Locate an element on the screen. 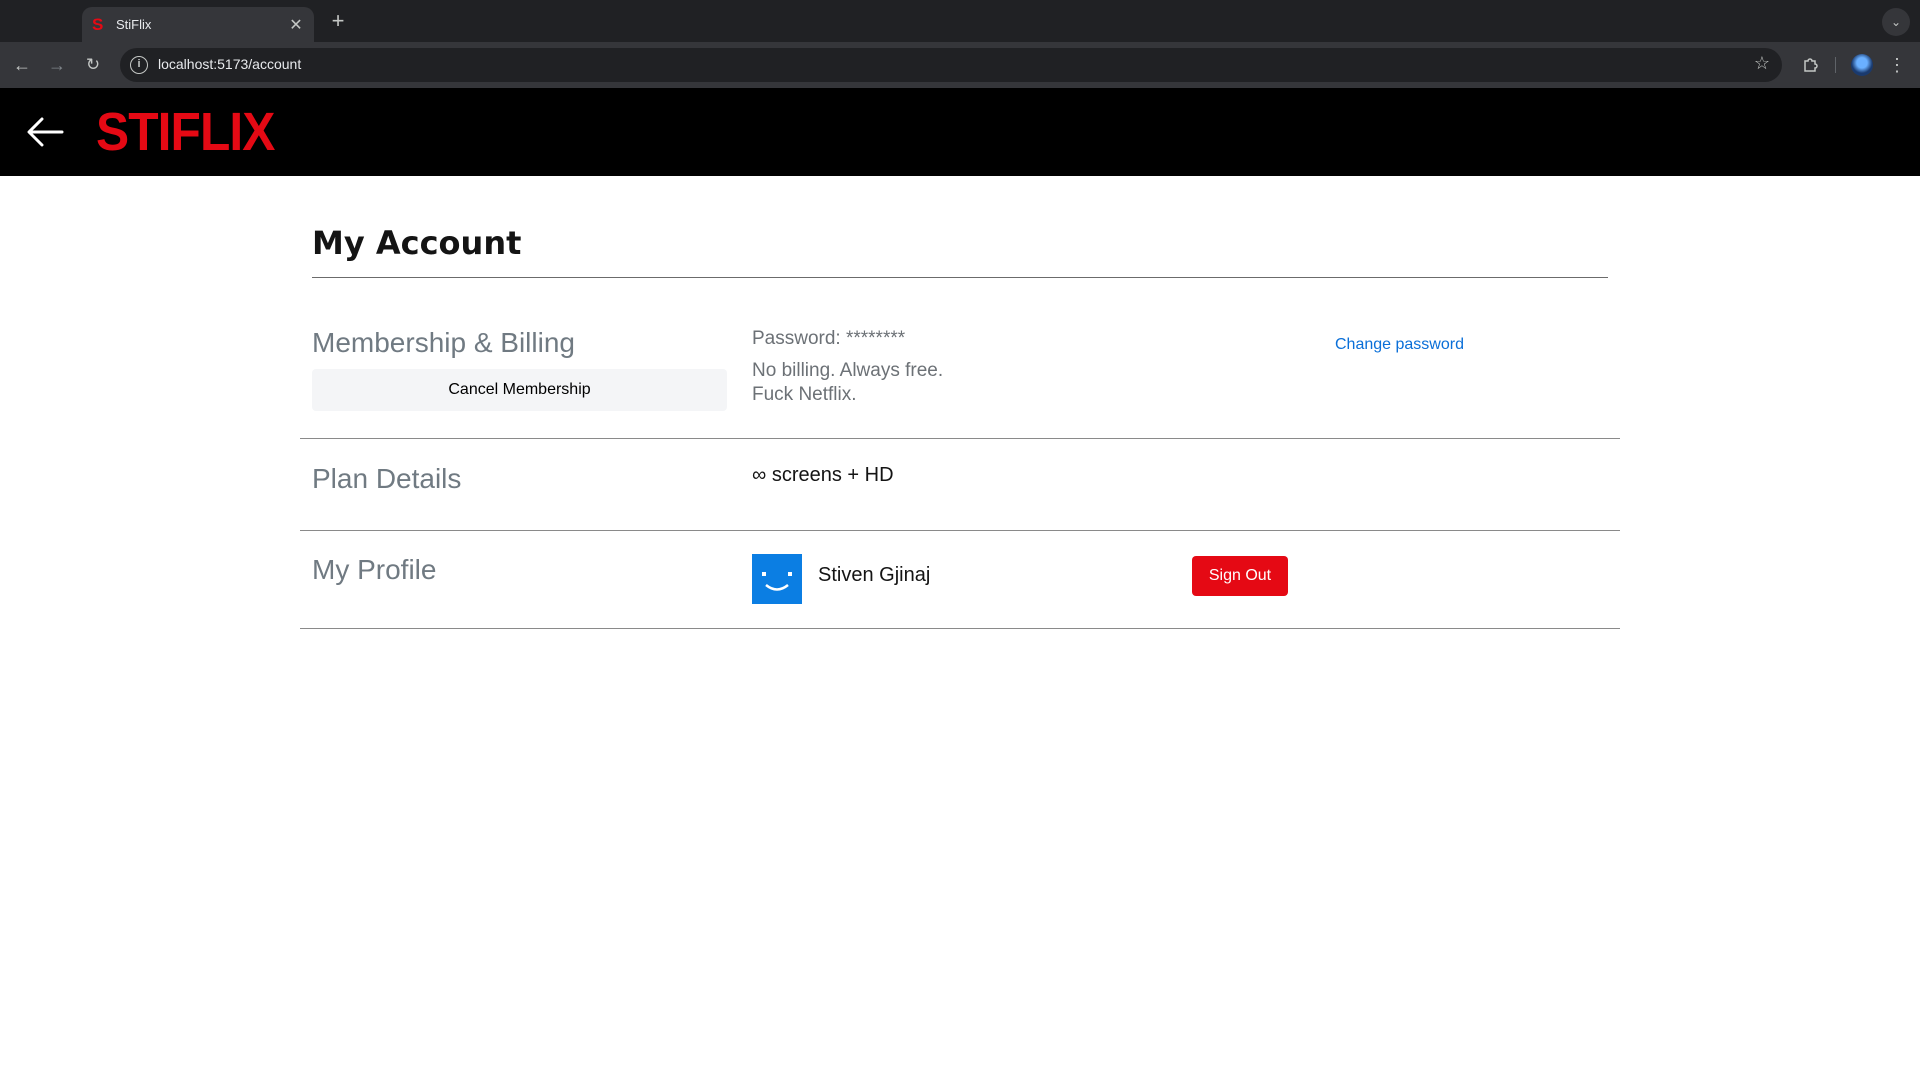  profile-heading: My Profile is located at coordinates (374, 569).